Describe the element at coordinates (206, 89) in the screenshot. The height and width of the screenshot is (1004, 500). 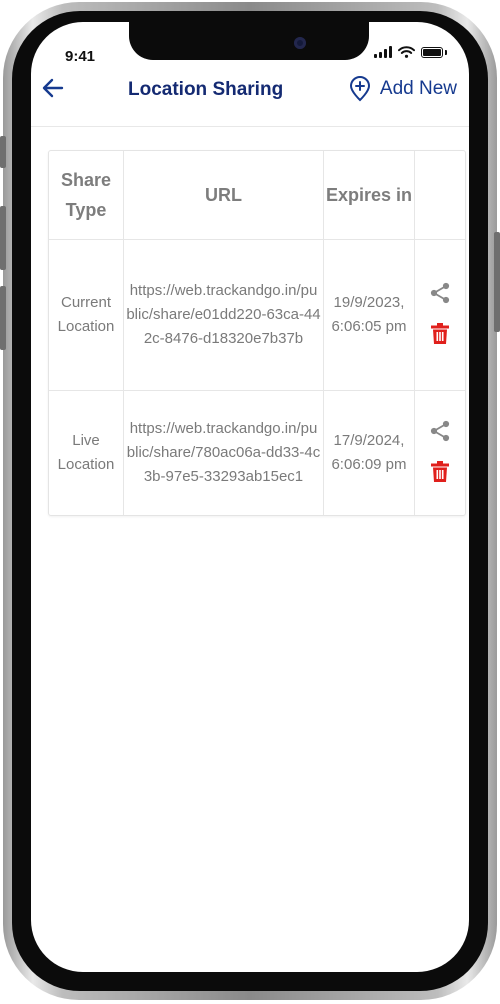
I see `page-title: Location Sharing` at that location.